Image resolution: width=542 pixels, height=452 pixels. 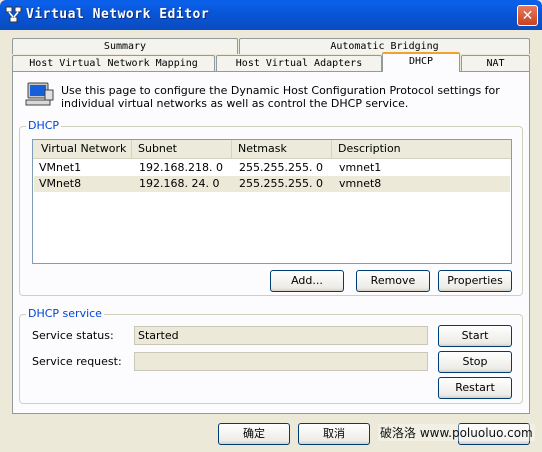 I want to click on tab-label: Host Virtual Network Mapping, so click(x=113, y=63).